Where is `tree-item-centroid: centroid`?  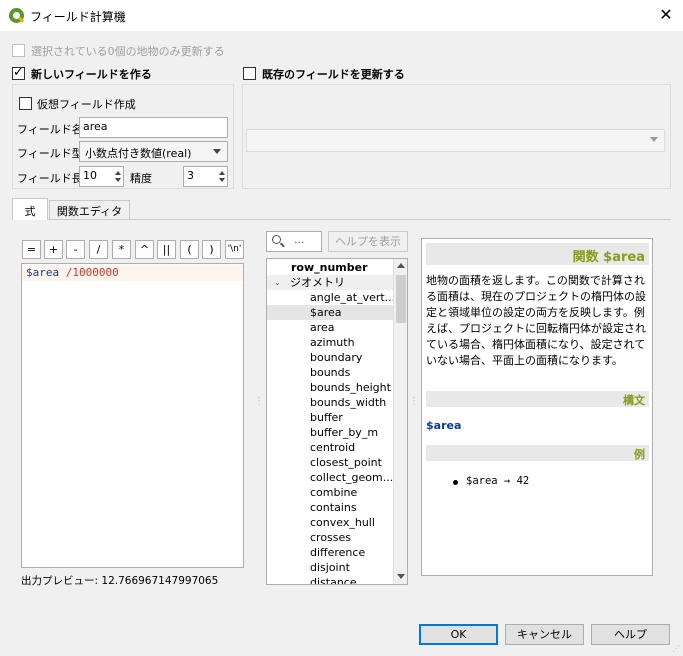
tree-item-centroid: centroid is located at coordinates (332, 447).